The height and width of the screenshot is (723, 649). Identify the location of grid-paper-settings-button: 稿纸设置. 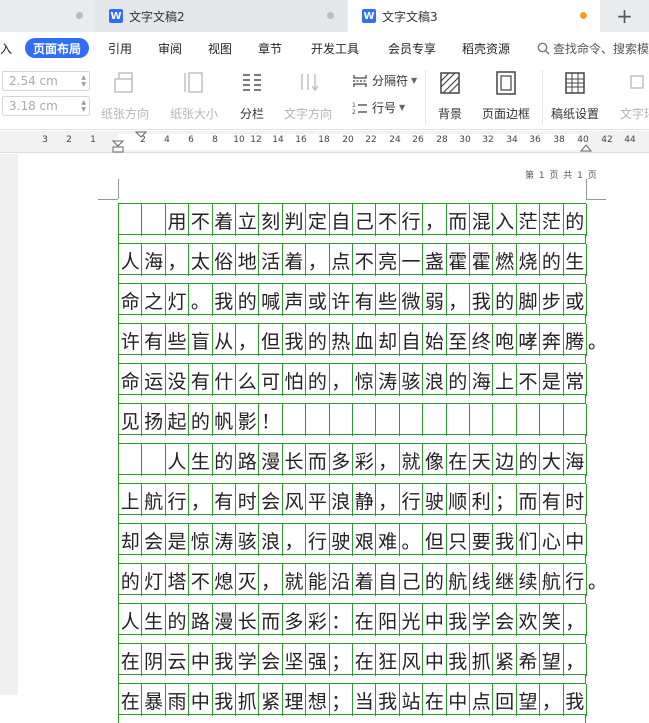
(575, 95).